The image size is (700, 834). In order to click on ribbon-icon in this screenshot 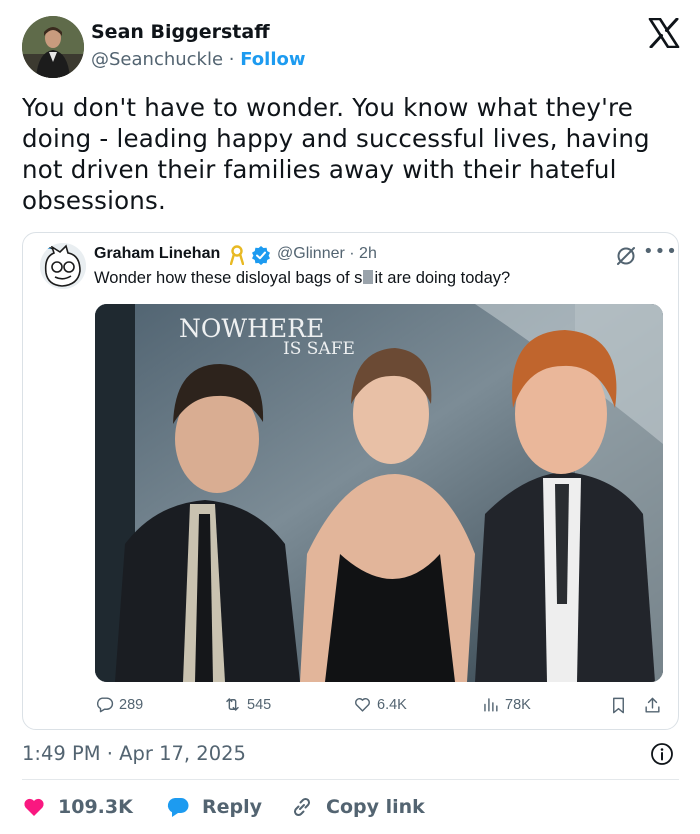, I will do `click(237, 255)`.